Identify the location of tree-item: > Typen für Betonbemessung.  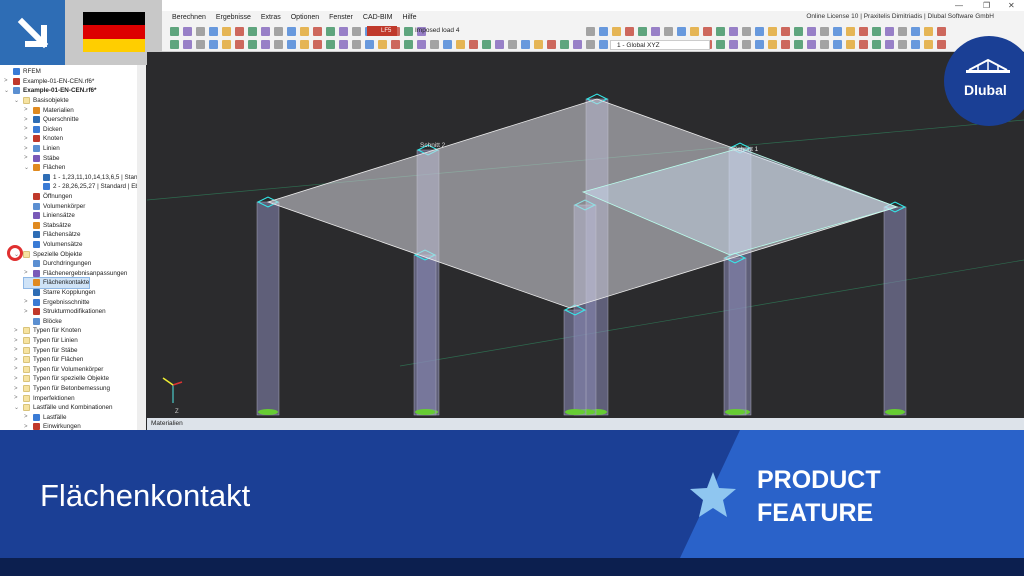
(62, 389).